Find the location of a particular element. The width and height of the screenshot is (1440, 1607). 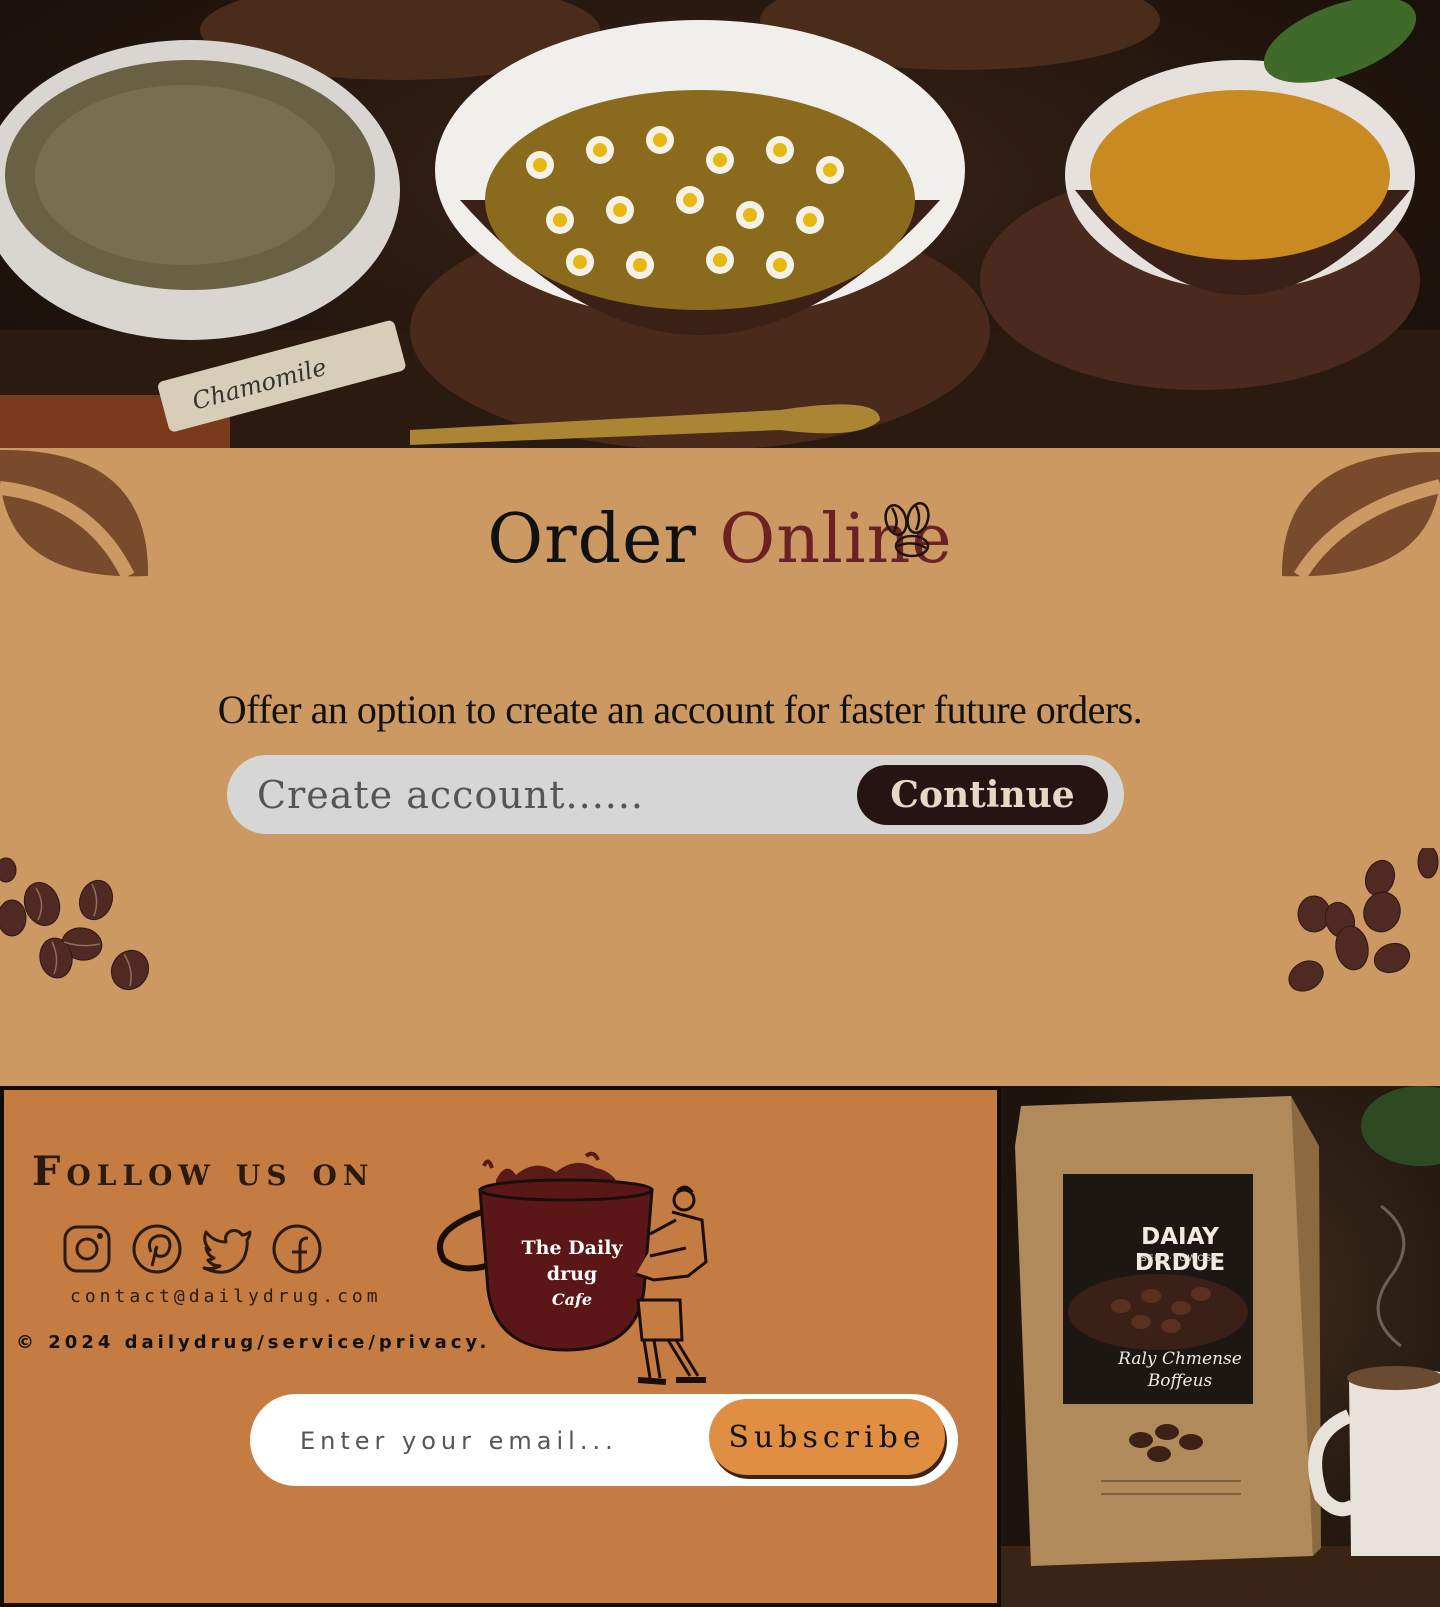

logo-text: The Daily drug Cafe is located at coordinates (572, 1274).